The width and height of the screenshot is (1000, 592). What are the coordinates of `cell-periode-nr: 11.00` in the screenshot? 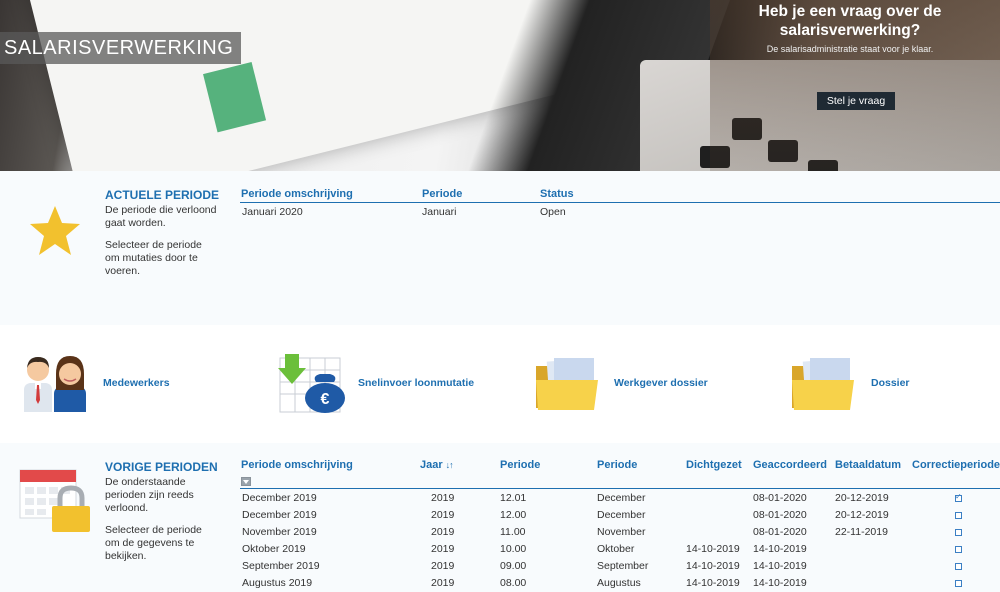 It's located at (513, 532).